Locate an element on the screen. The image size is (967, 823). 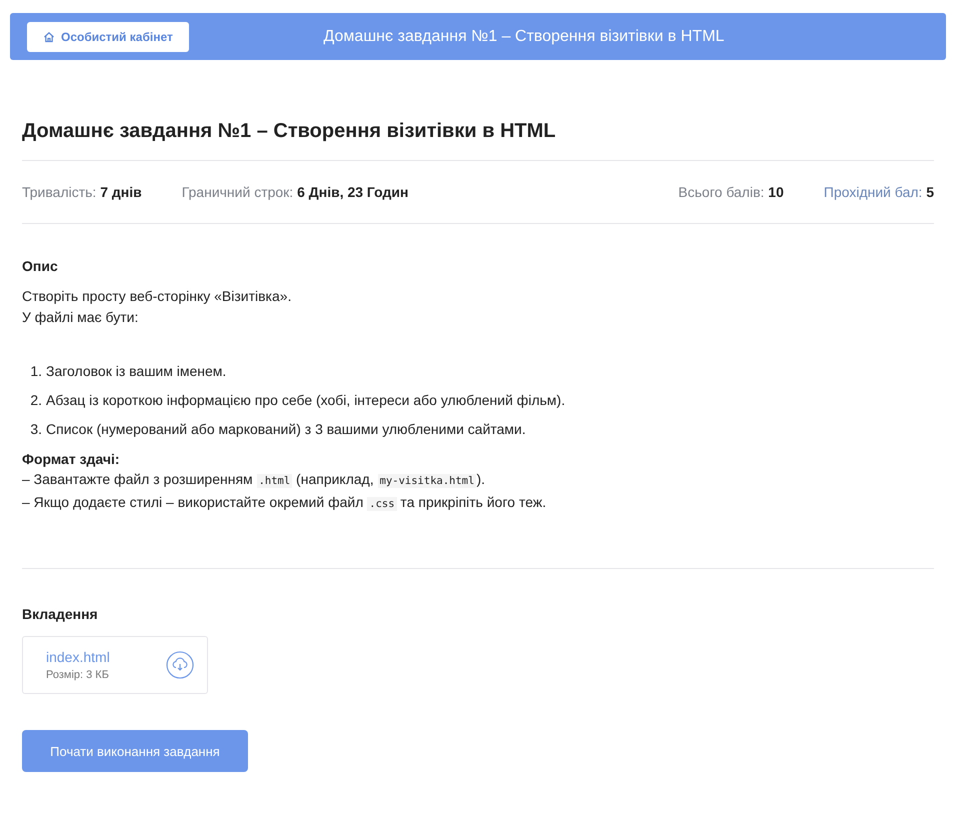
home-icon is located at coordinates (49, 36).